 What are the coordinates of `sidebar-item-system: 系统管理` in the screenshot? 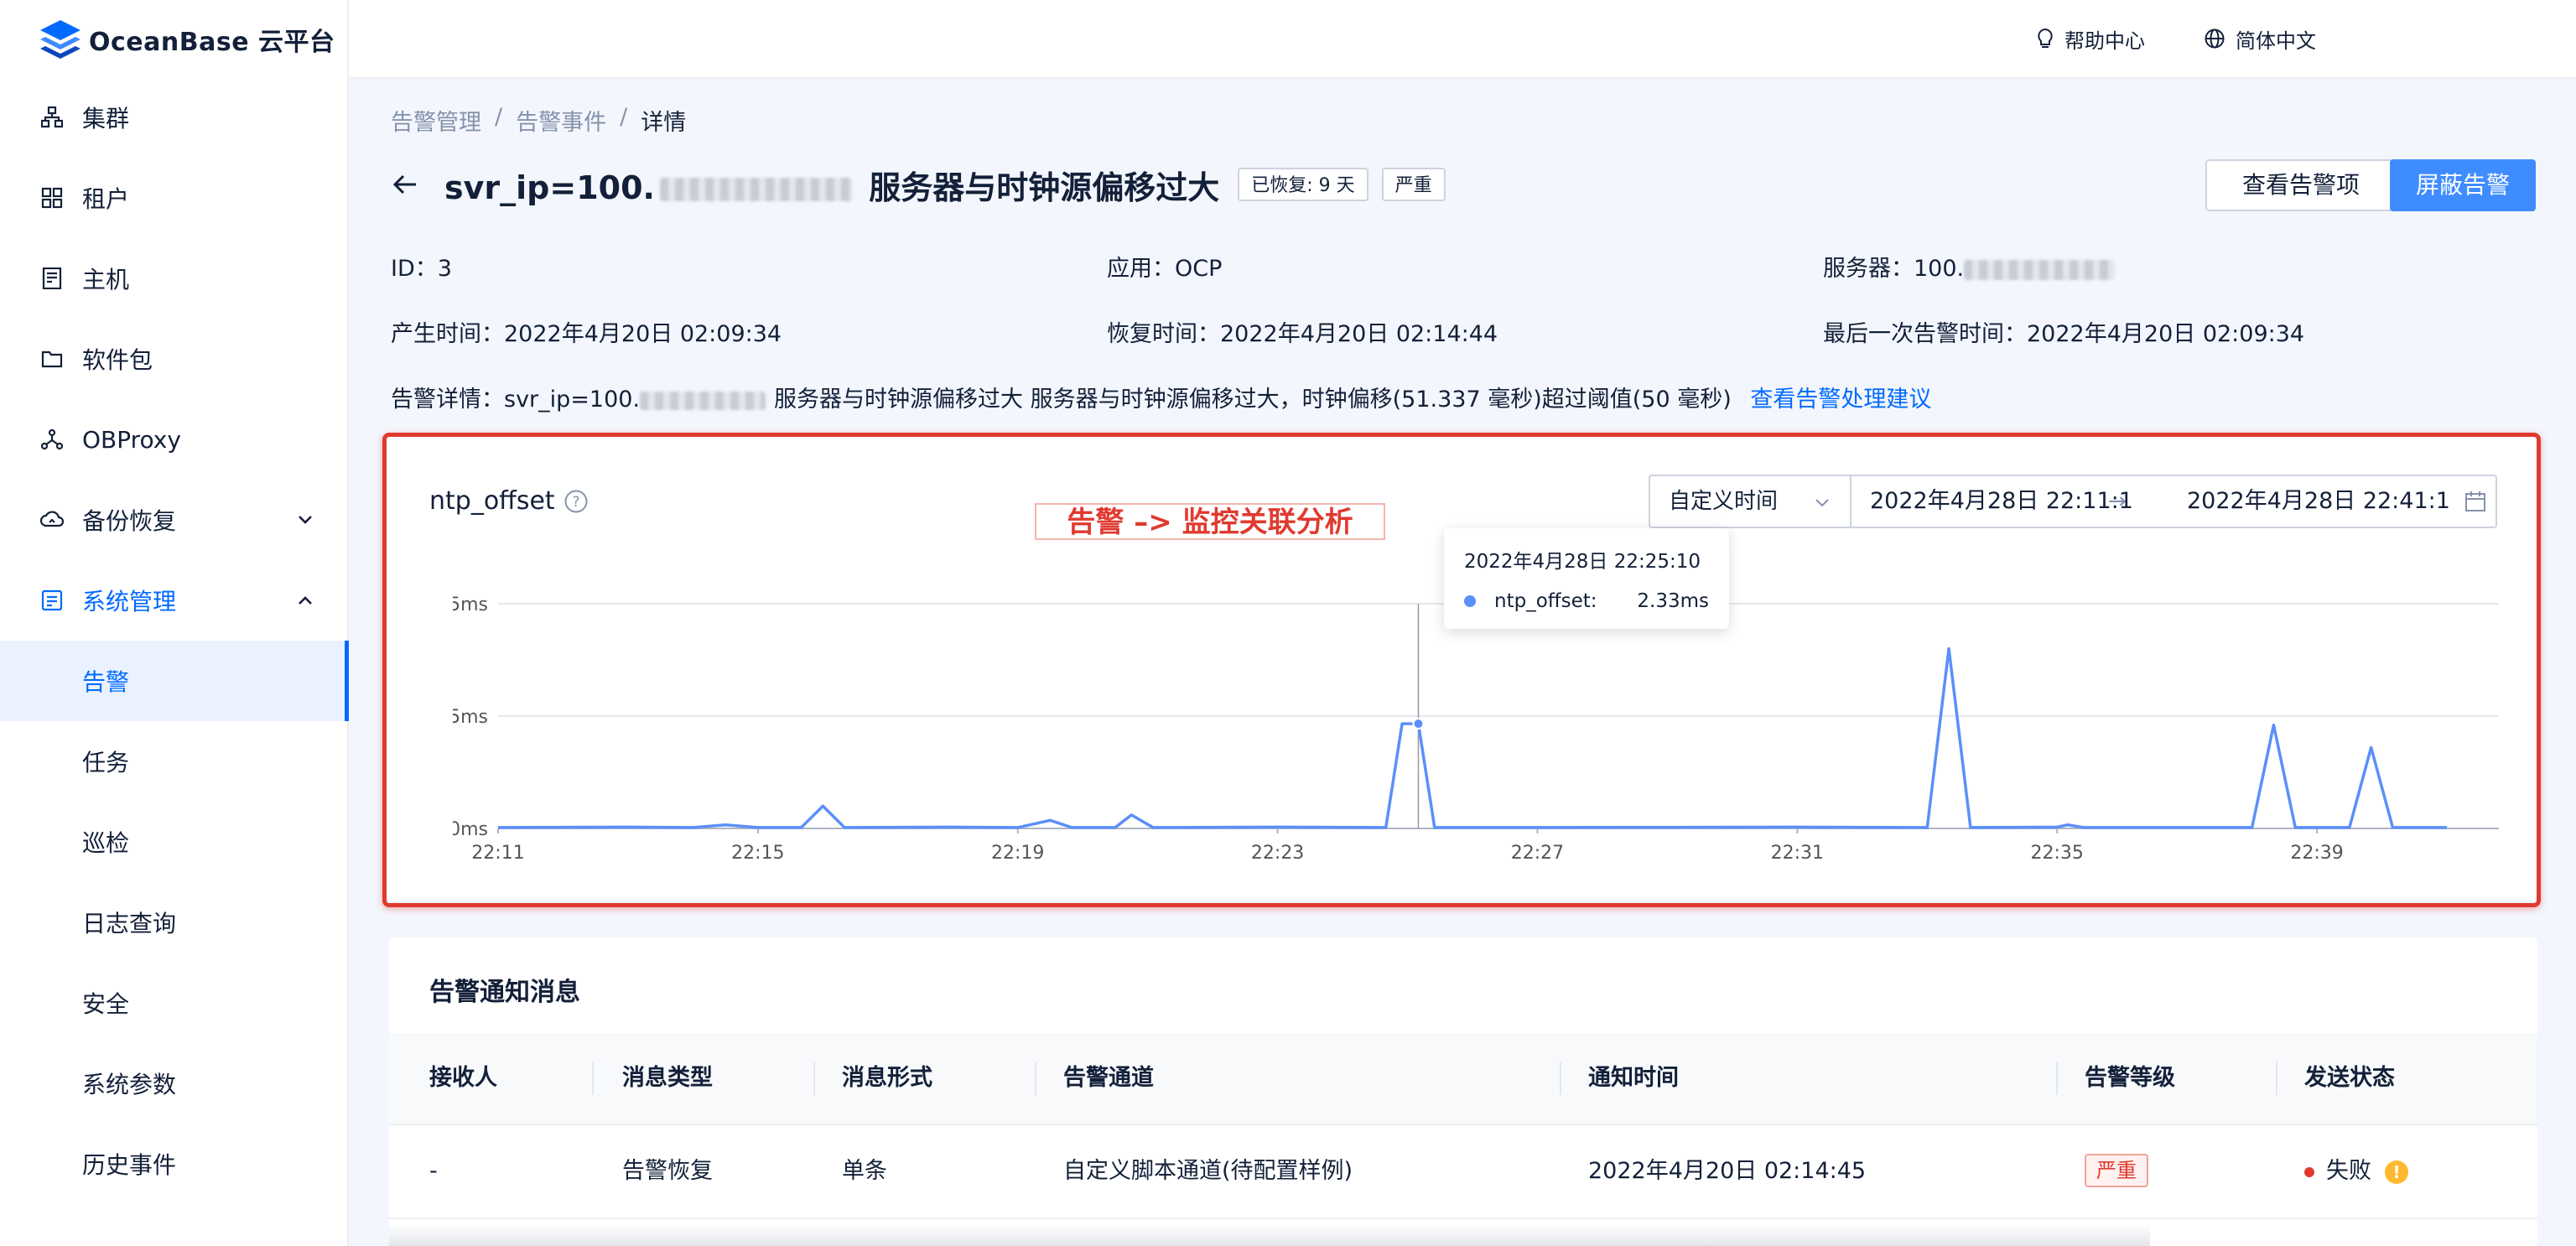 It's located at (173, 600).